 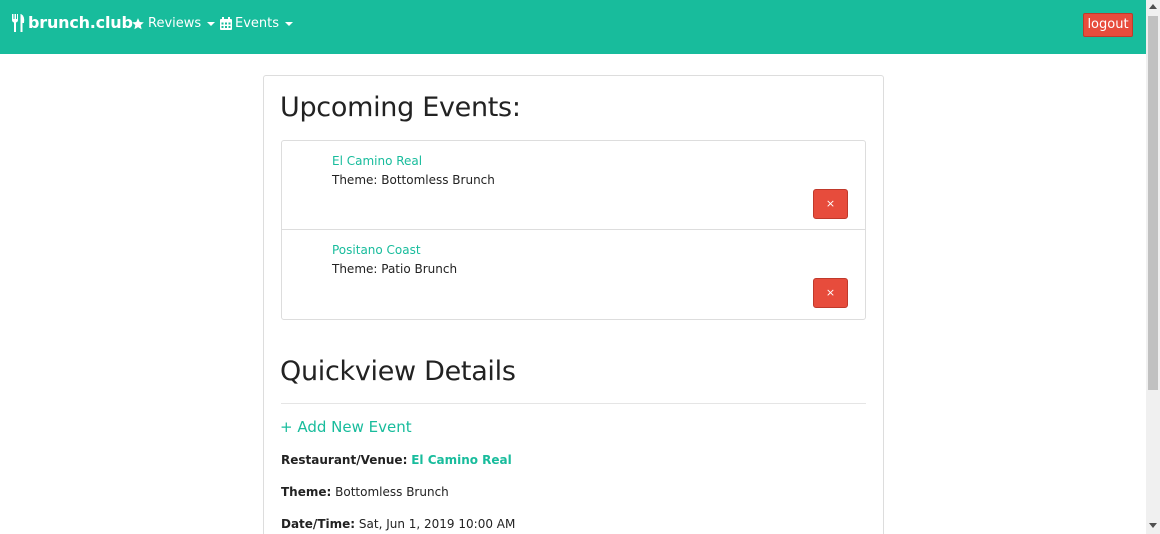 What do you see at coordinates (18, 22) in the screenshot?
I see `utensils-icon` at bounding box center [18, 22].